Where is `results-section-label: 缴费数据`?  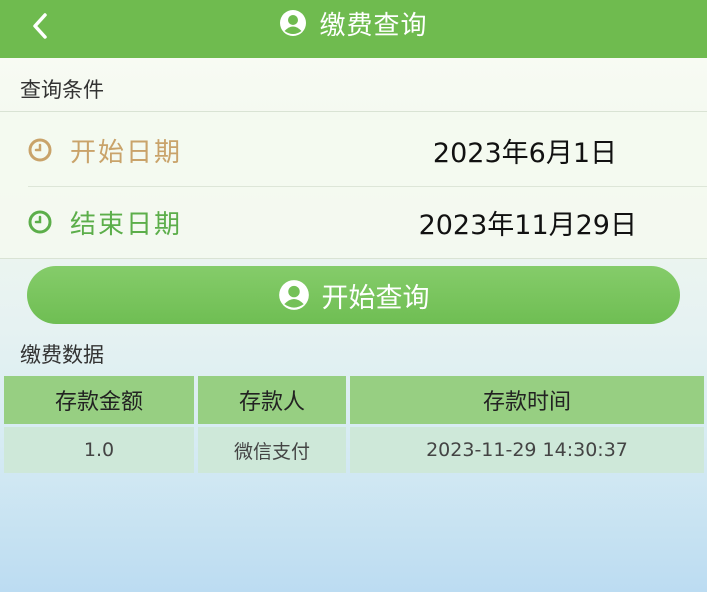 results-section-label: 缴费数据 is located at coordinates (62, 355).